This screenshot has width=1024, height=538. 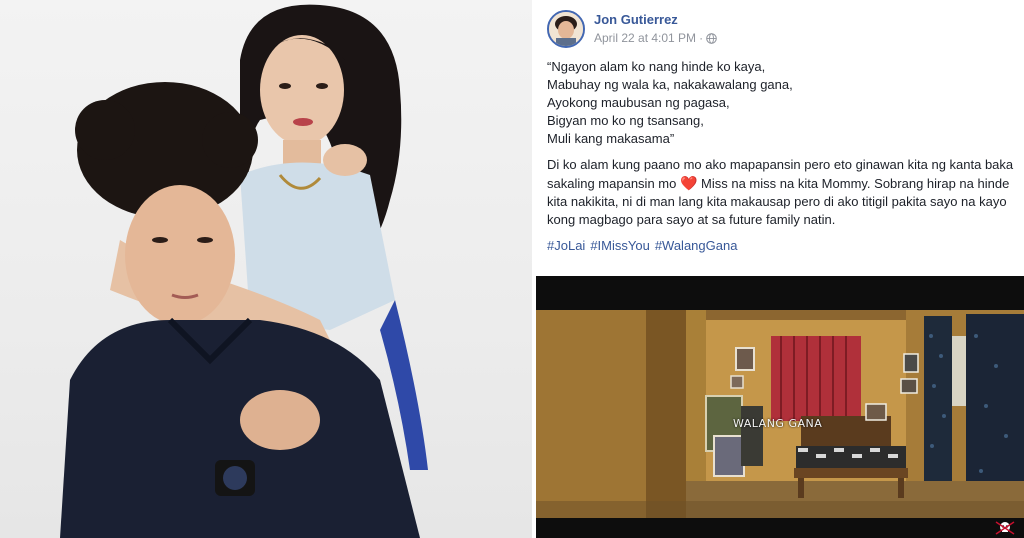 I want to click on hashtag-link: #WalangGana, so click(x=696, y=245).